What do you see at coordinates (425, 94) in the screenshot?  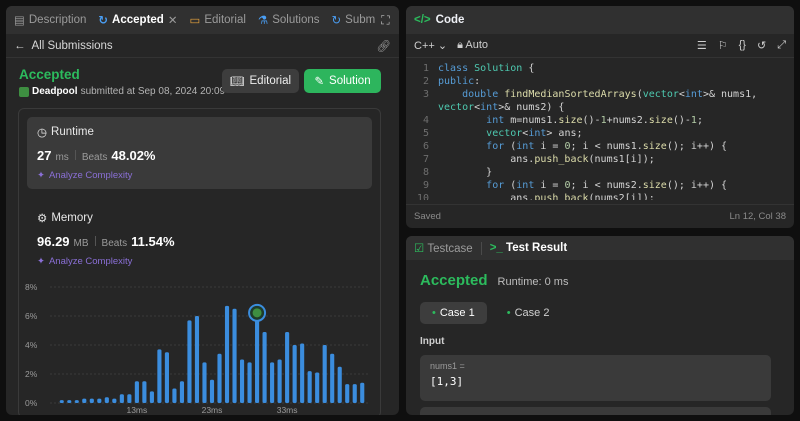 I see `line-number: 3` at bounding box center [425, 94].